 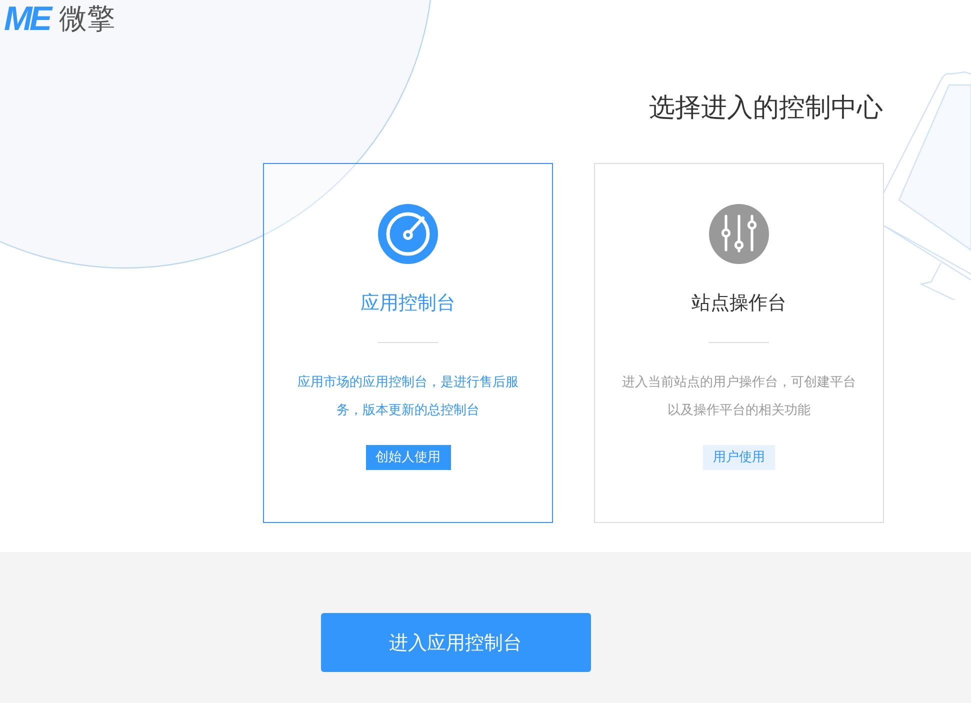 What do you see at coordinates (408, 303) in the screenshot?
I see `card-title: 应用控制台` at bounding box center [408, 303].